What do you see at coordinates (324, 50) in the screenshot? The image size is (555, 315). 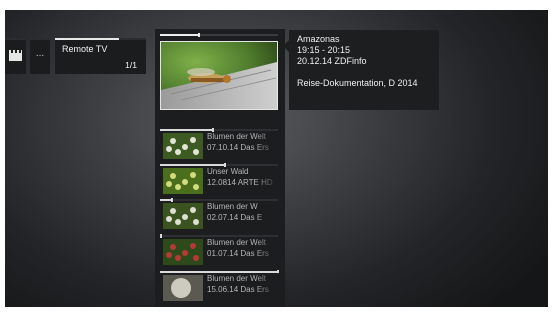 I see `program-time: 19:15 - 20:15` at bounding box center [324, 50].